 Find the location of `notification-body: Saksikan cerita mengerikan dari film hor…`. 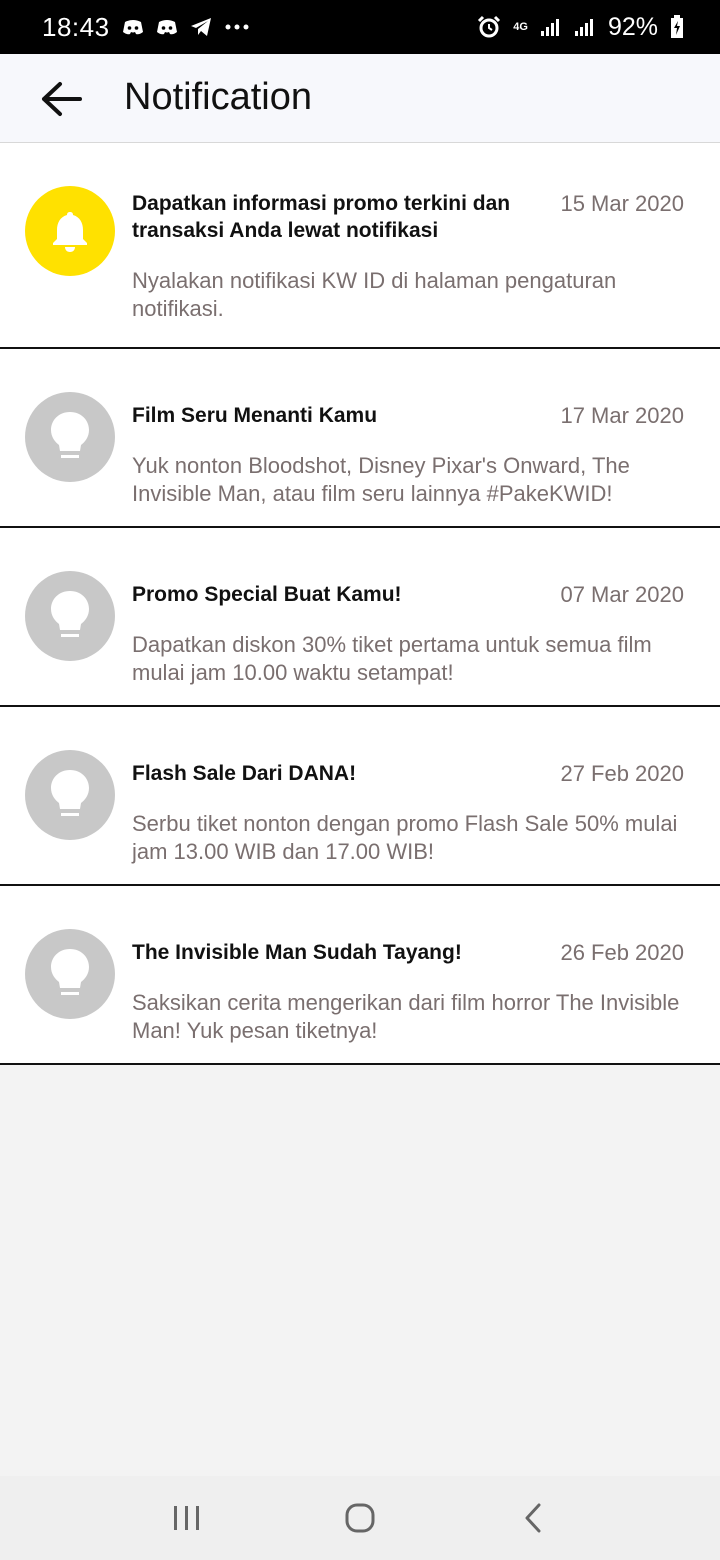

notification-body: Saksikan cerita mengerikan dari film hor… is located at coordinates (406, 1016).